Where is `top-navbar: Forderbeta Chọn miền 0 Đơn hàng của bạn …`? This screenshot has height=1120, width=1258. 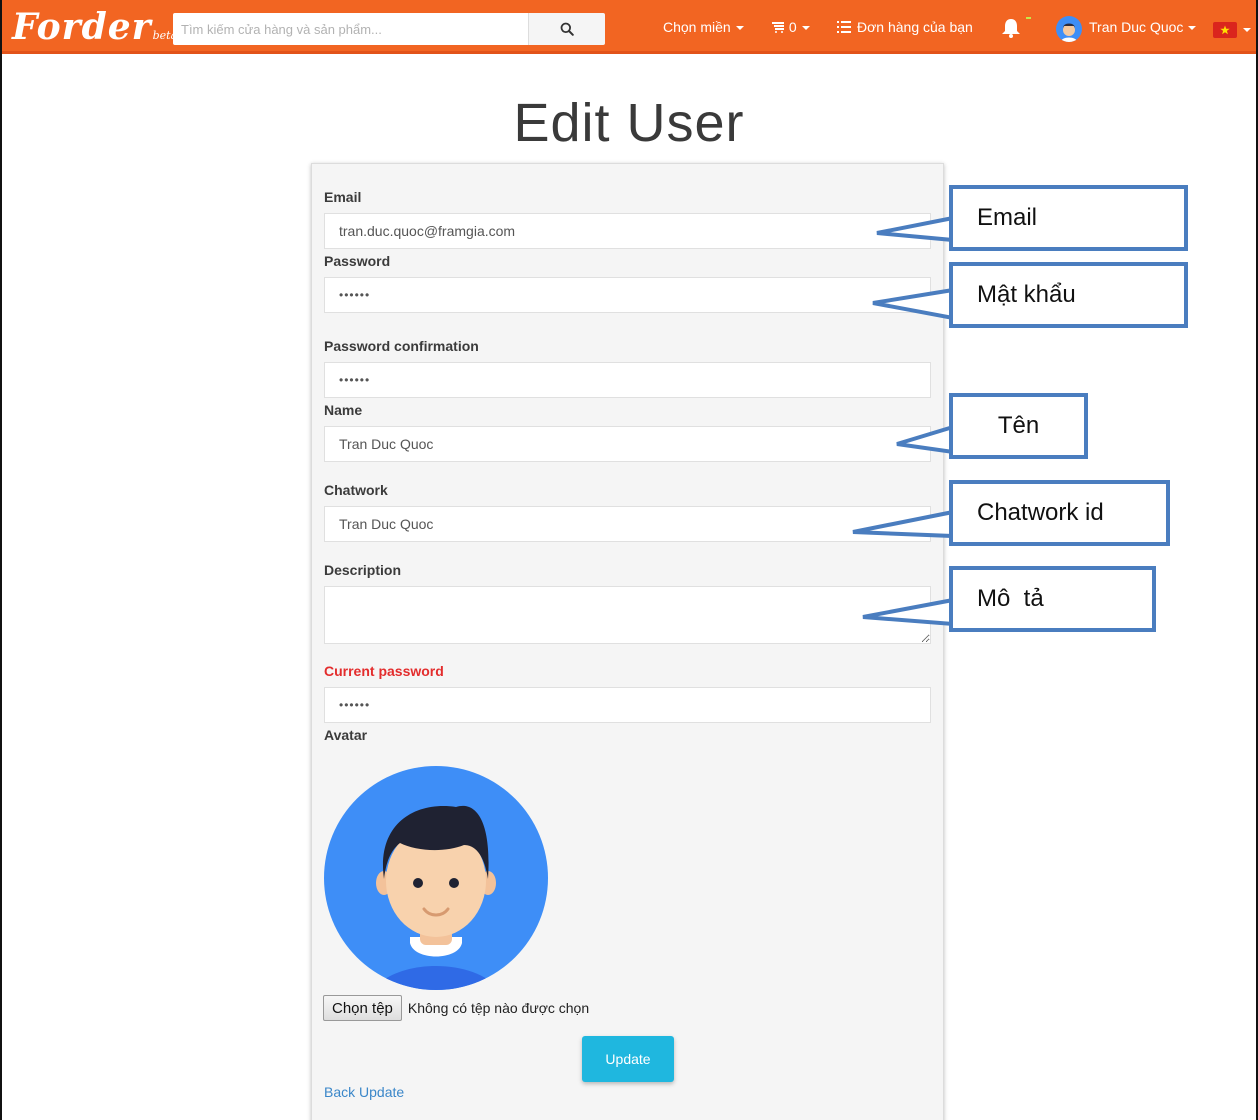 top-navbar: Forderbeta Chọn miền 0 Đơn hàng của bạn … is located at coordinates (629, 27).